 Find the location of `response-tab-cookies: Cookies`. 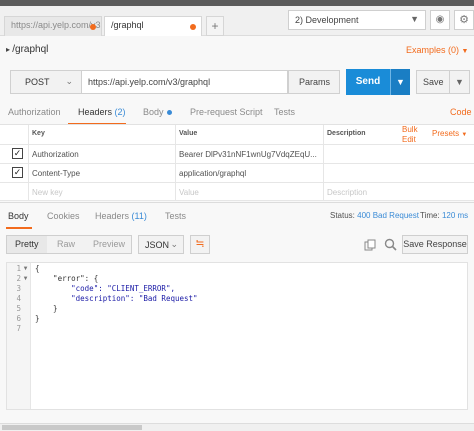

response-tab-cookies: Cookies is located at coordinates (63, 216).